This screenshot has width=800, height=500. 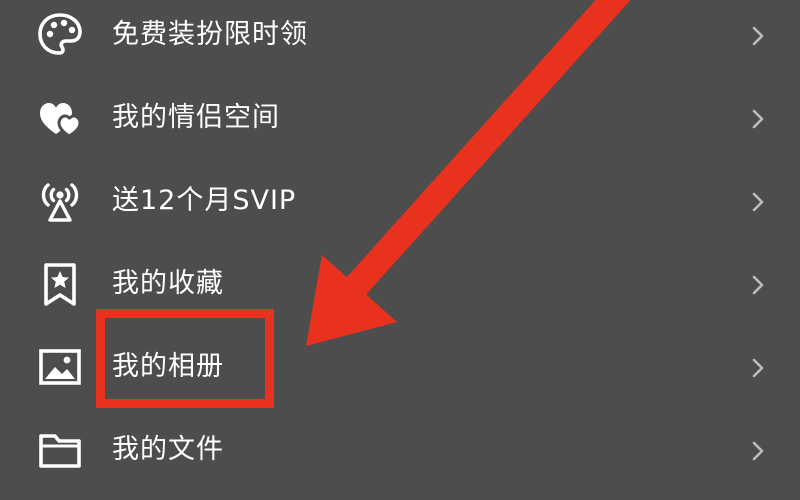 I want to click on annotation-highlight-box, so click(x=185, y=358).